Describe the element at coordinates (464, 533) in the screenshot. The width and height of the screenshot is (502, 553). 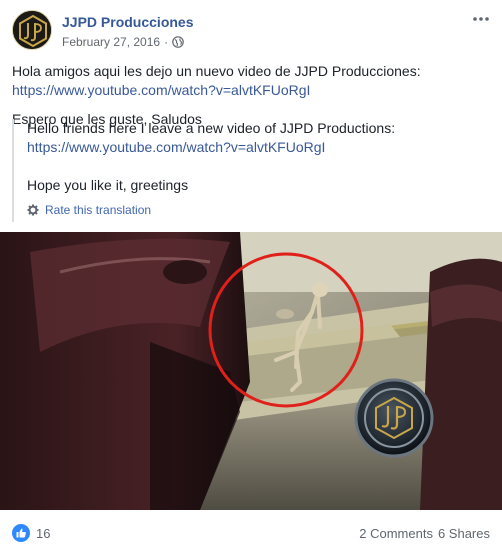
I see `shares-count-link: 6 Shares` at that location.